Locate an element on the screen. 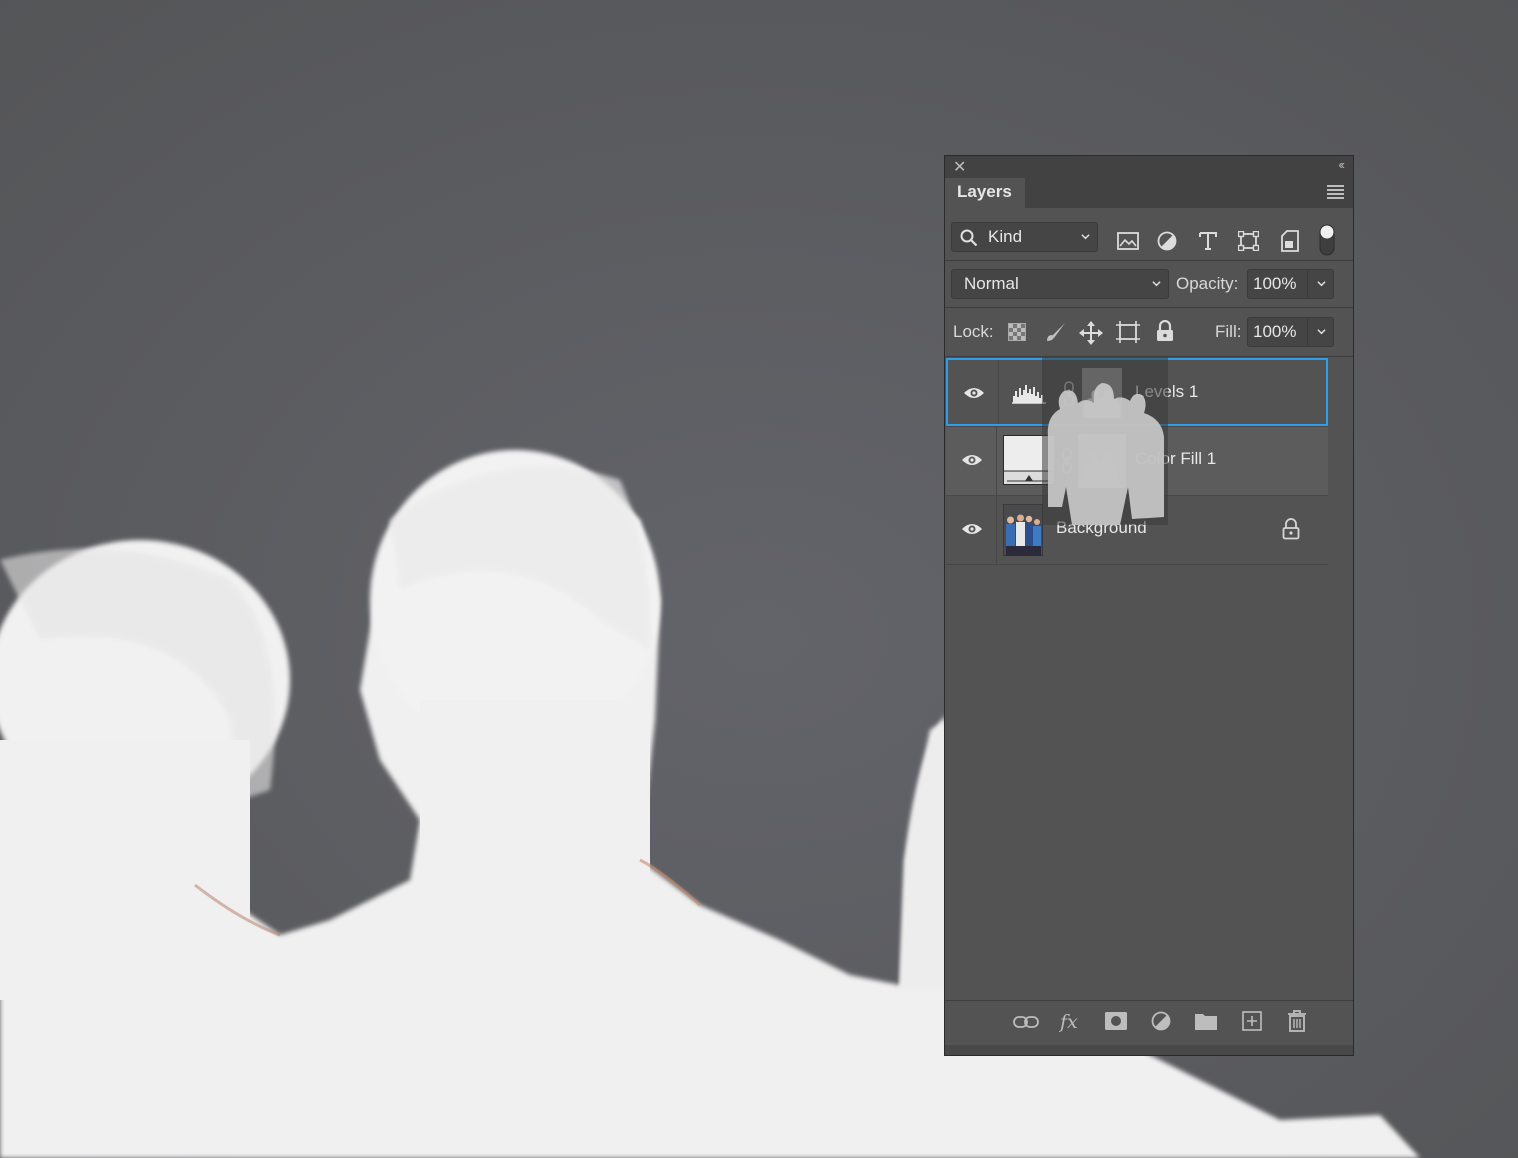  divider is located at coordinates (1149, 356).